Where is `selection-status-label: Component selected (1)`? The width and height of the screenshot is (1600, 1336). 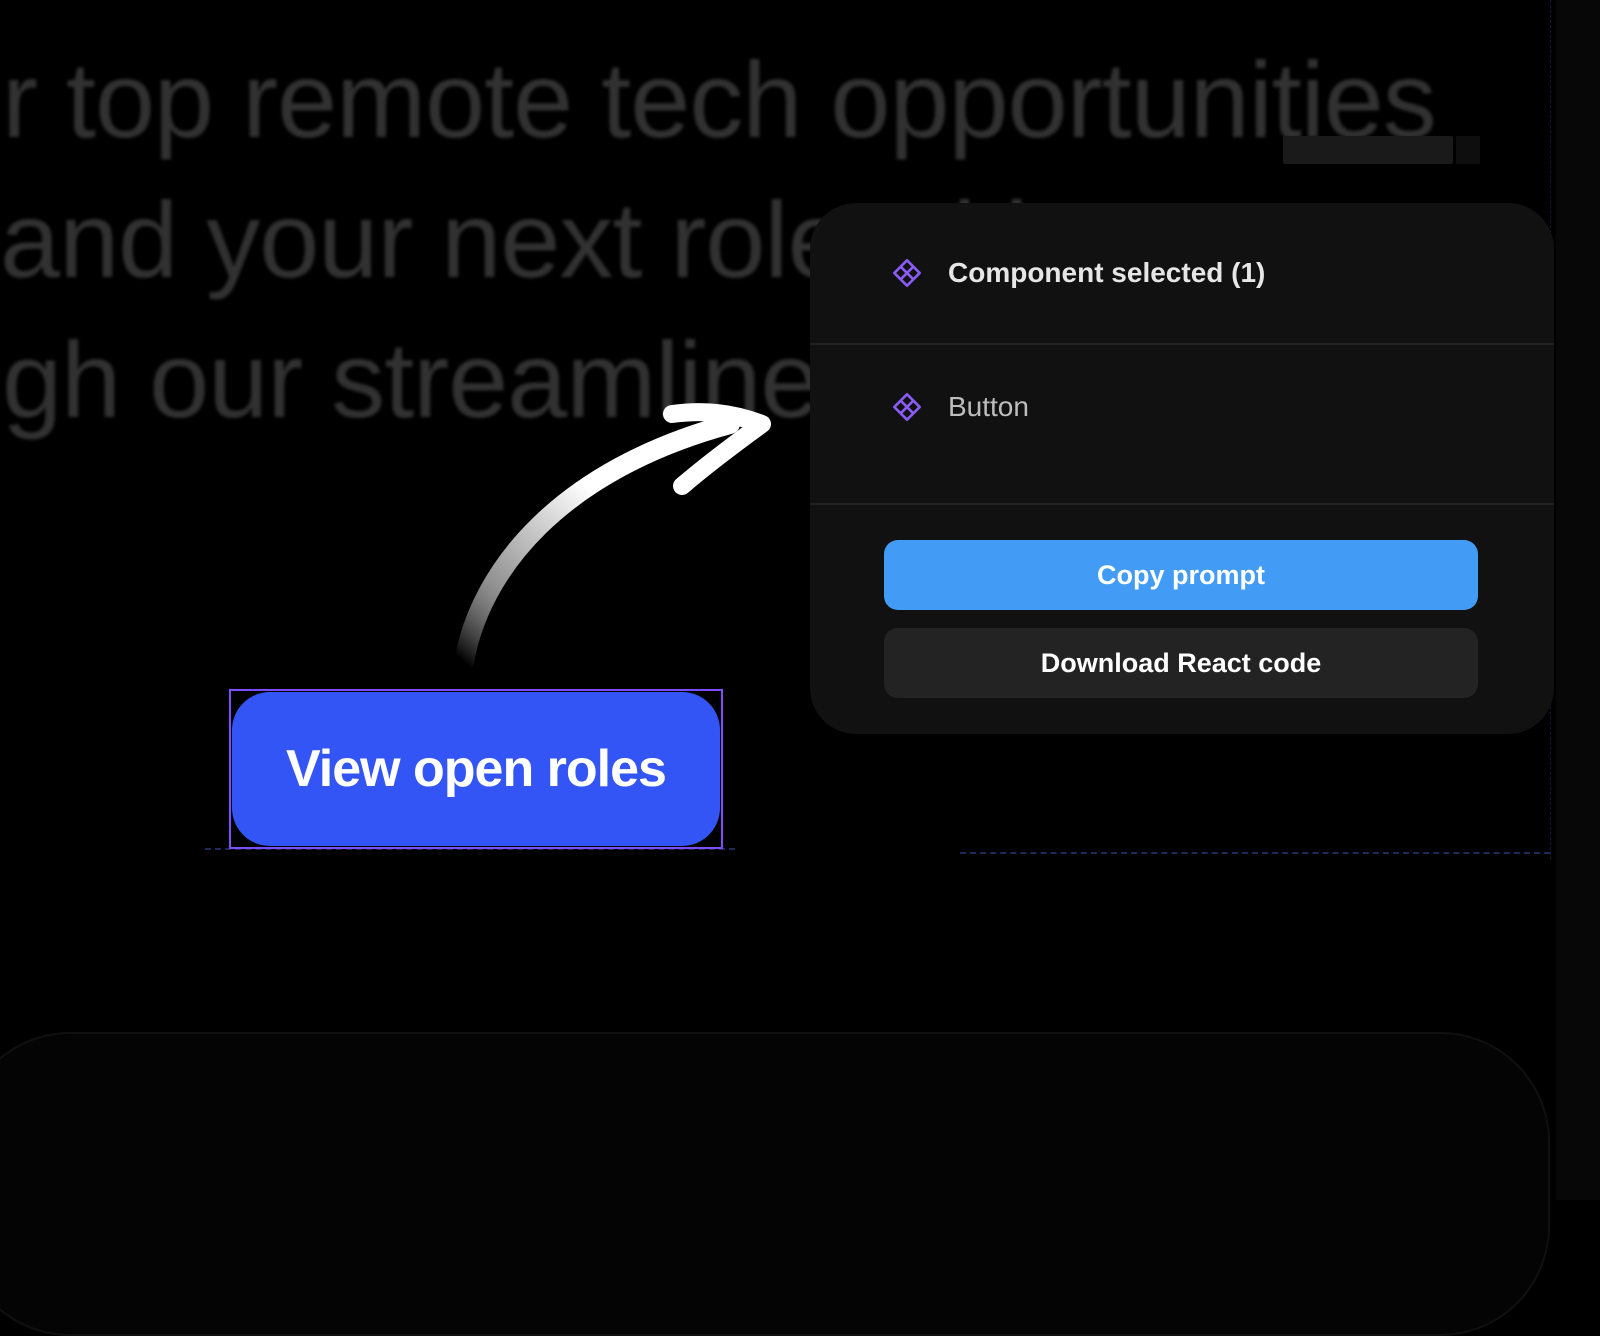 selection-status-label: Component selected (1) is located at coordinates (1107, 272).